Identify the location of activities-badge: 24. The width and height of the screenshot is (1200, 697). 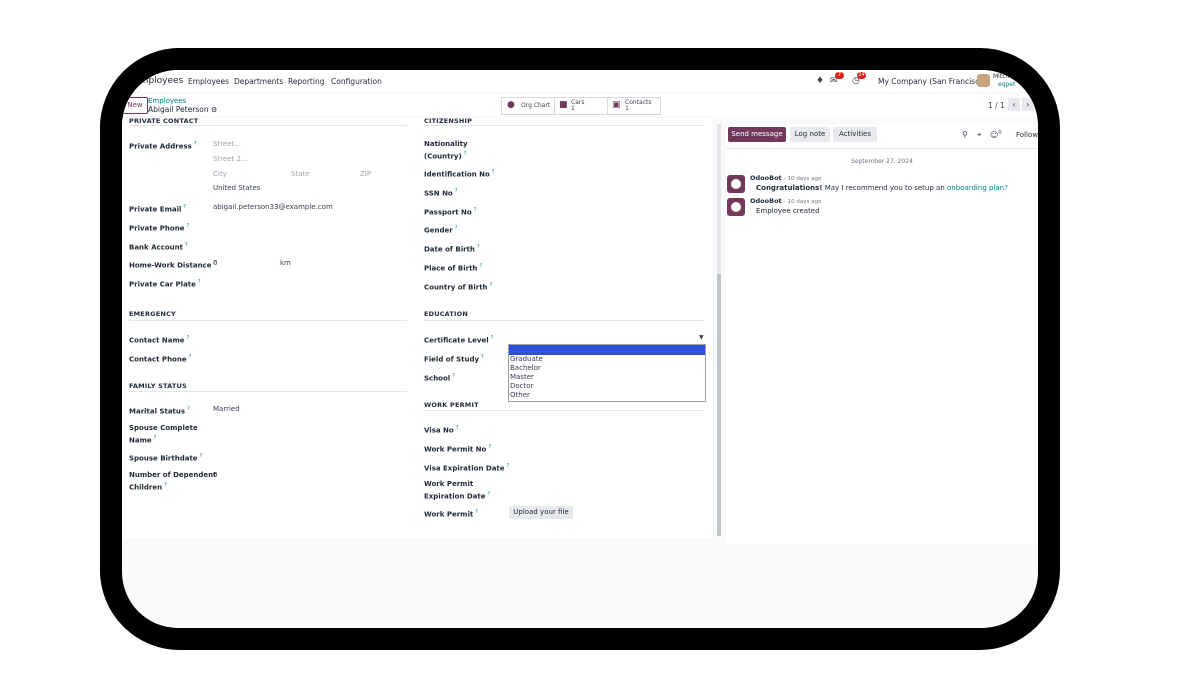
(861, 75).